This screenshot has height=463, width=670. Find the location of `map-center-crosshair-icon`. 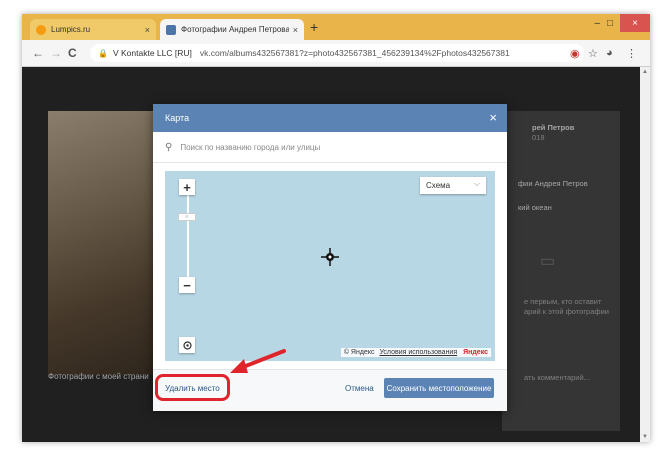

map-center-crosshair-icon is located at coordinates (330, 257).